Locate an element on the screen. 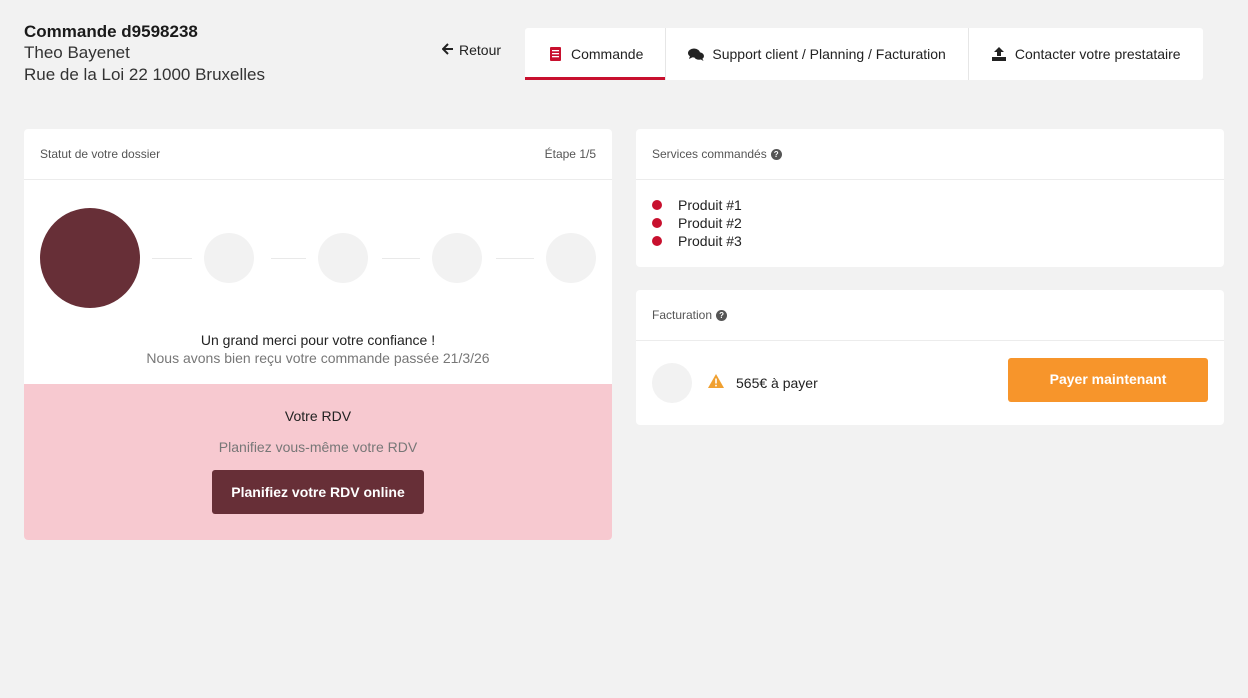  order-id: Commande d9598238 is located at coordinates (111, 31).